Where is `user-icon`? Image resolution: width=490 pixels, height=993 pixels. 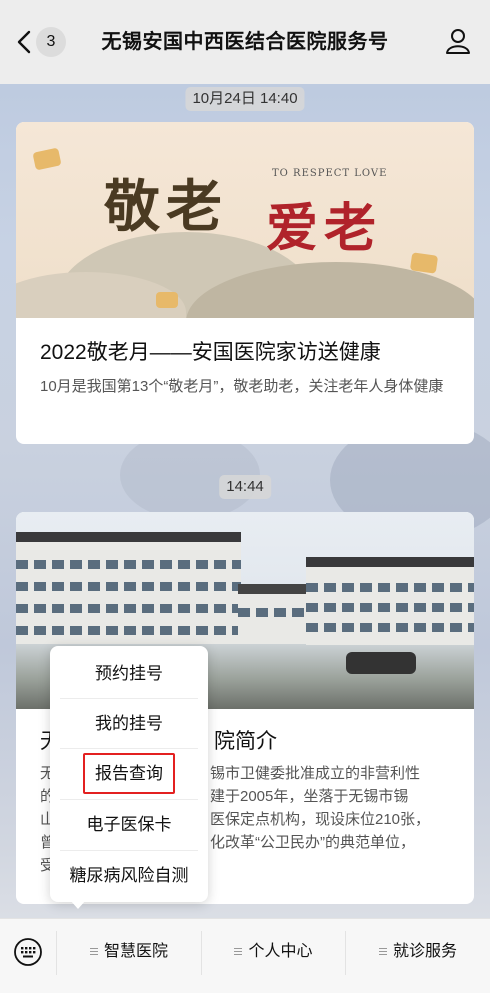
user-icon is located at coordinates (458, 41).